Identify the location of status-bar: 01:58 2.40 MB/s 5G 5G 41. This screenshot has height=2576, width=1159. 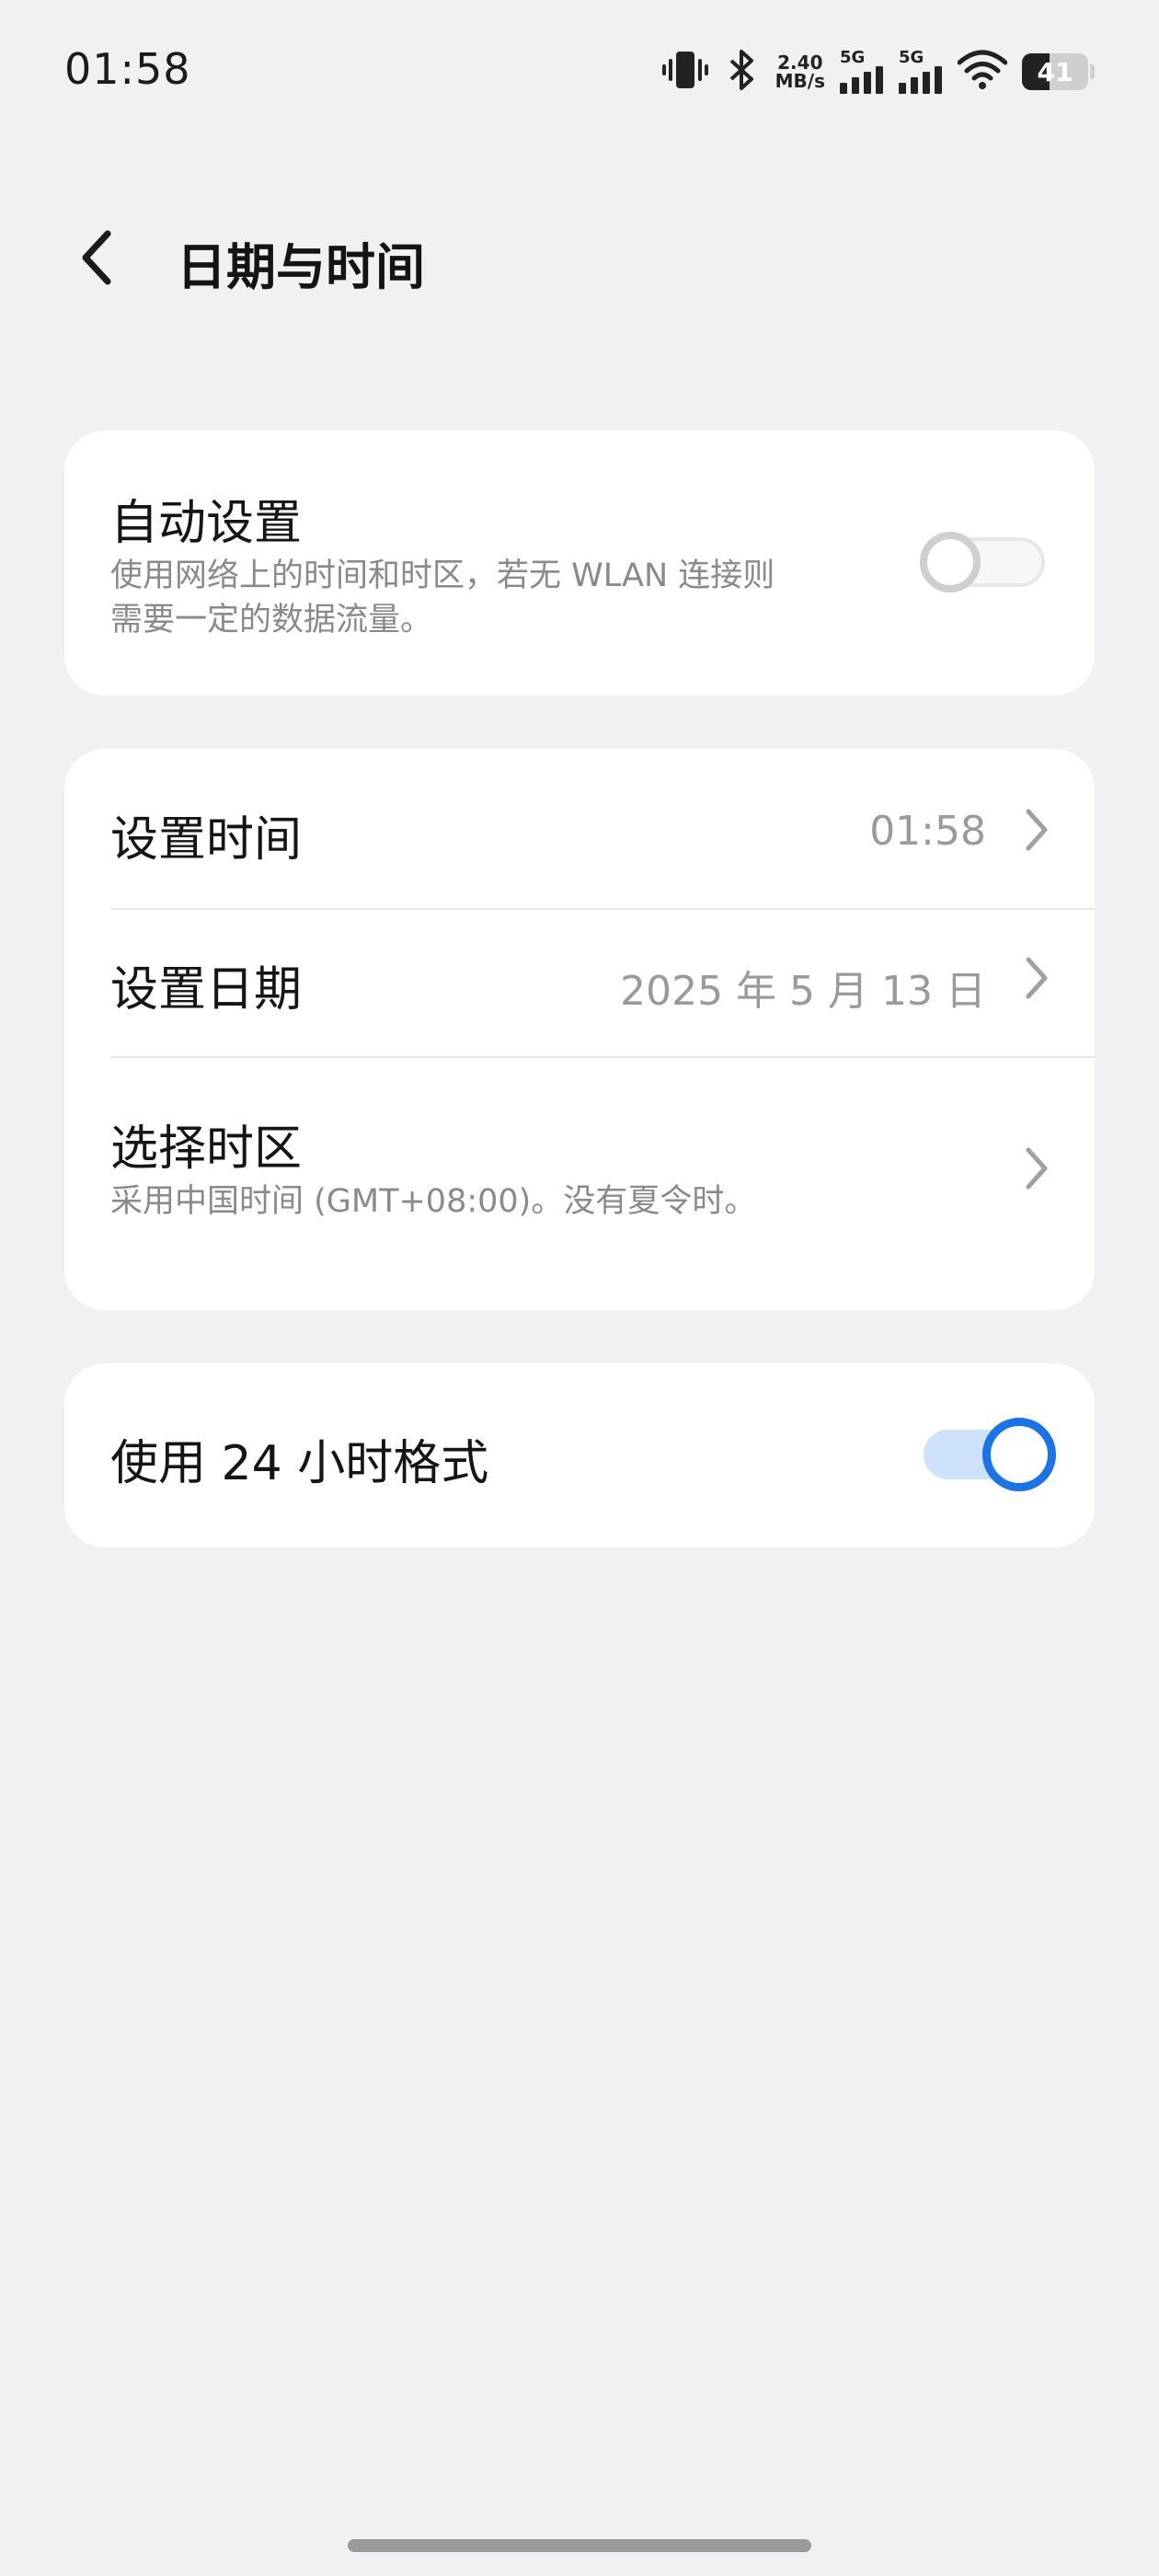
(579, 72).